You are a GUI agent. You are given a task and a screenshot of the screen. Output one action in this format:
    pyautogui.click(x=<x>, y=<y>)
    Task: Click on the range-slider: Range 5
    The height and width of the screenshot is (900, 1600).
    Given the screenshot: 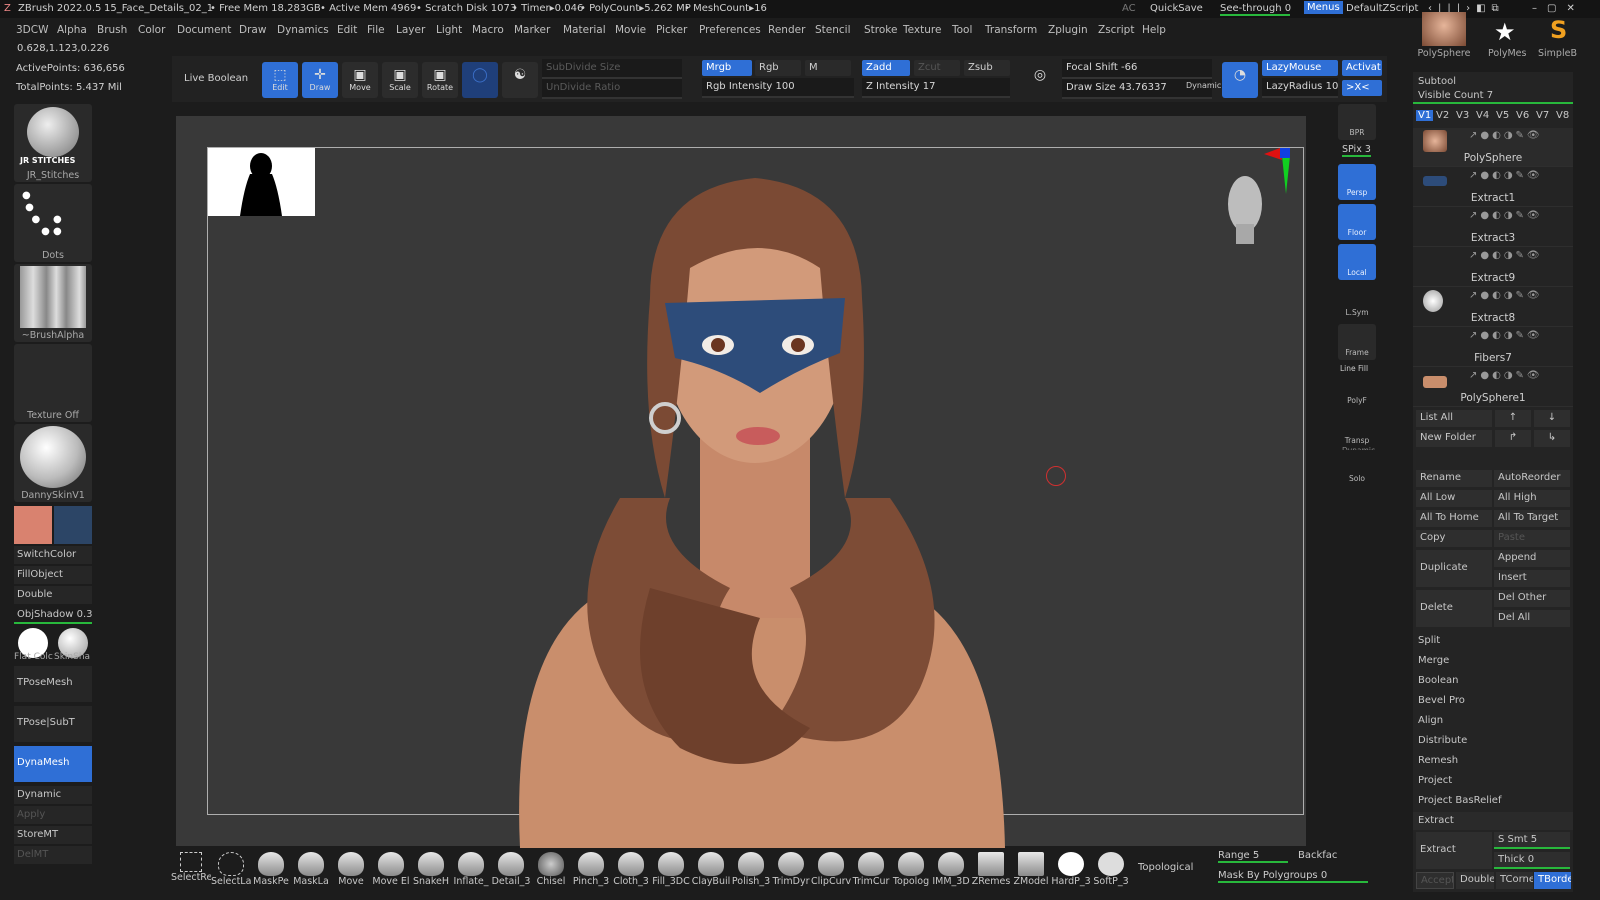 What is the action you would take?
    pyautogui.click(x=1253, y=856)
    